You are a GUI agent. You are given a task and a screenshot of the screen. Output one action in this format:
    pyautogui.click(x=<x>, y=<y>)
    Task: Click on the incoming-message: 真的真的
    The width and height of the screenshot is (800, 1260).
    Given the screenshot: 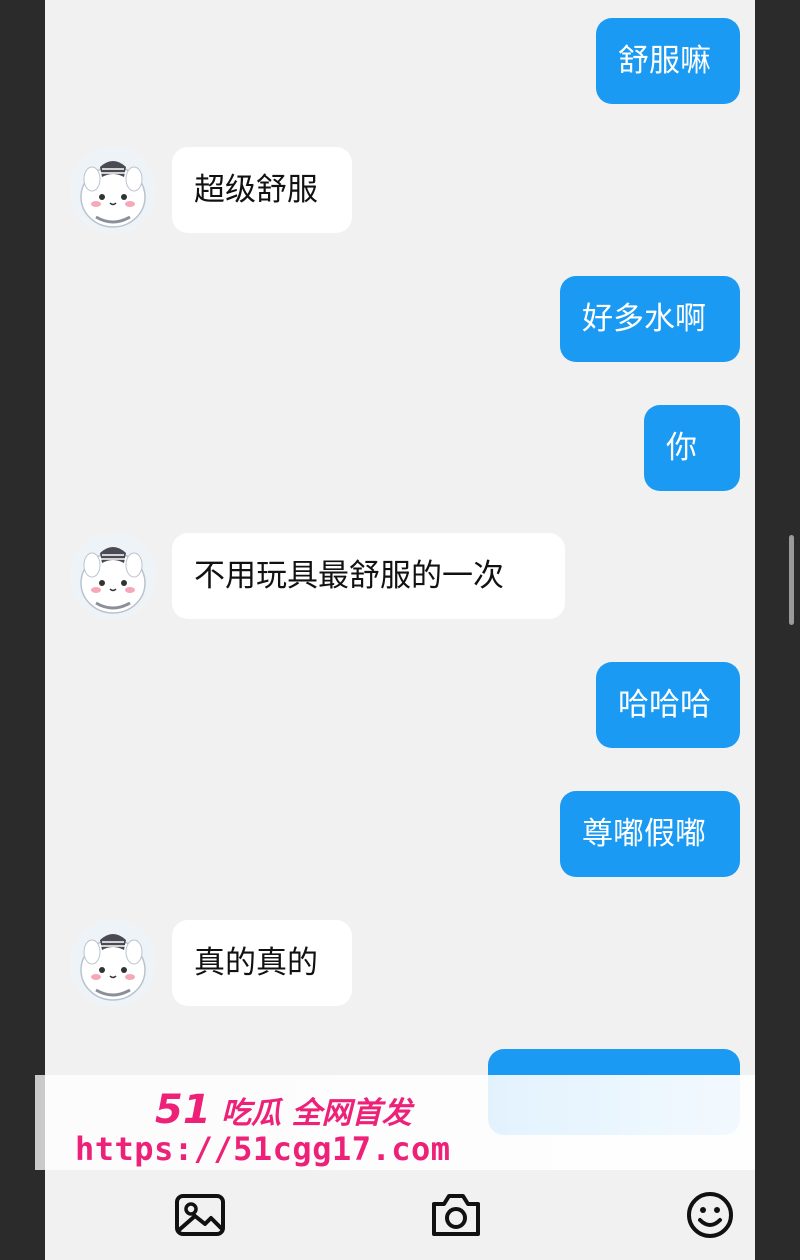 What is the action you would take?
    pyautogui.click(x=262, y=963)
    